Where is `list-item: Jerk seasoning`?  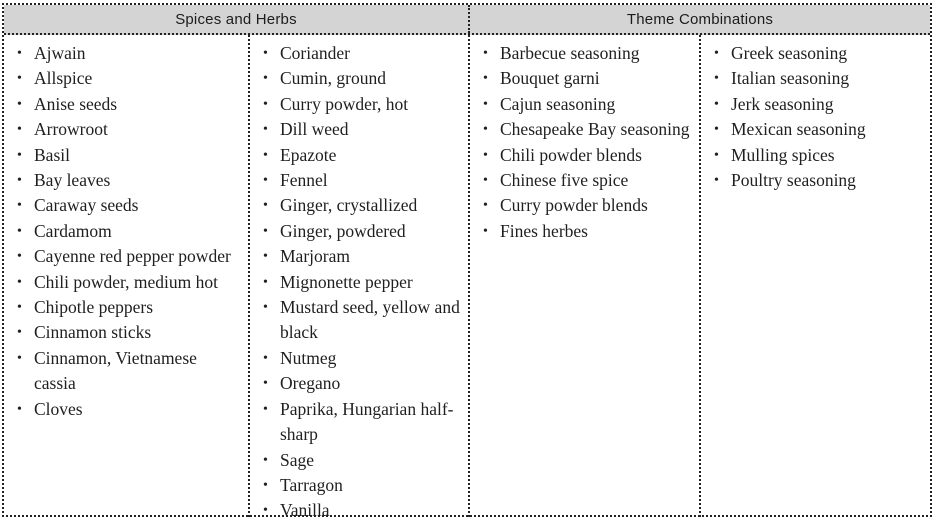
list-item: Jerk seasoning is located at coordinates (815, 105).